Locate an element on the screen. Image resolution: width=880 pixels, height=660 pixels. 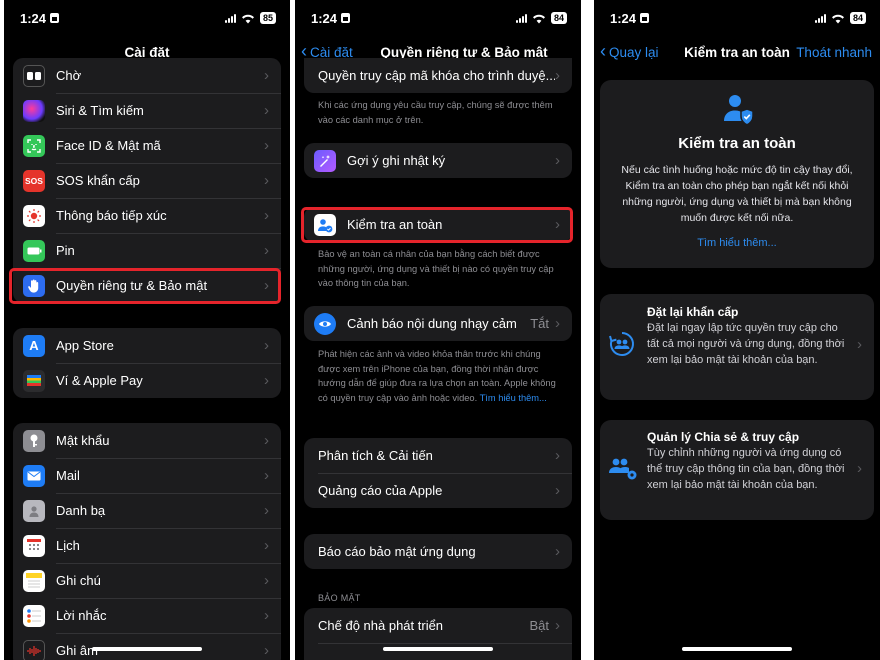
battery-level: 85 is located at coordinates (267, 18).